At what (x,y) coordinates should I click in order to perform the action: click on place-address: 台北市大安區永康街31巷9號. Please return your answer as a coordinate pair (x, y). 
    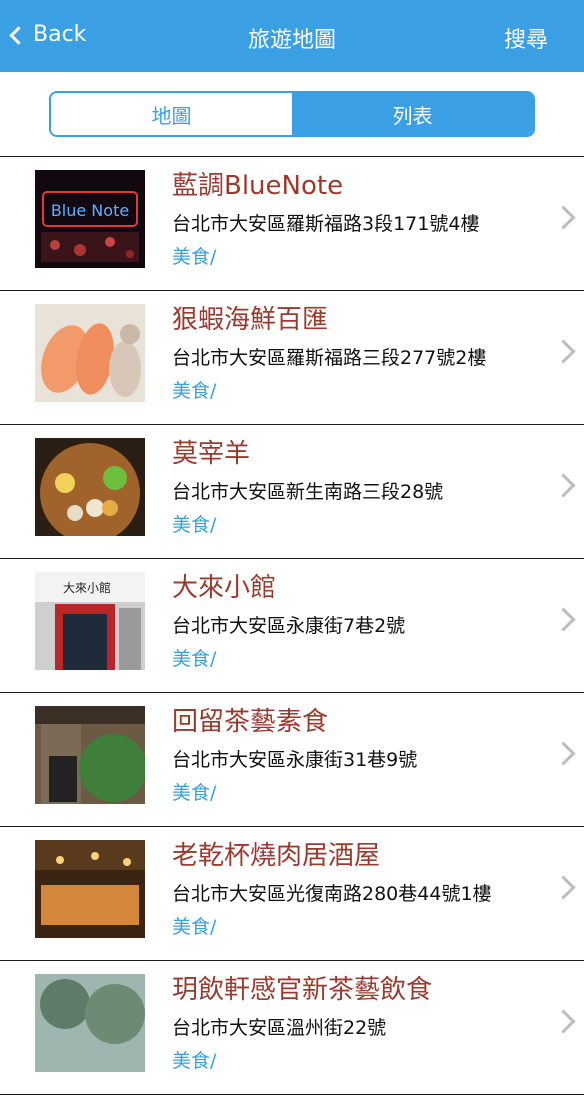
    Looking at the image, I should click on (295, 760).